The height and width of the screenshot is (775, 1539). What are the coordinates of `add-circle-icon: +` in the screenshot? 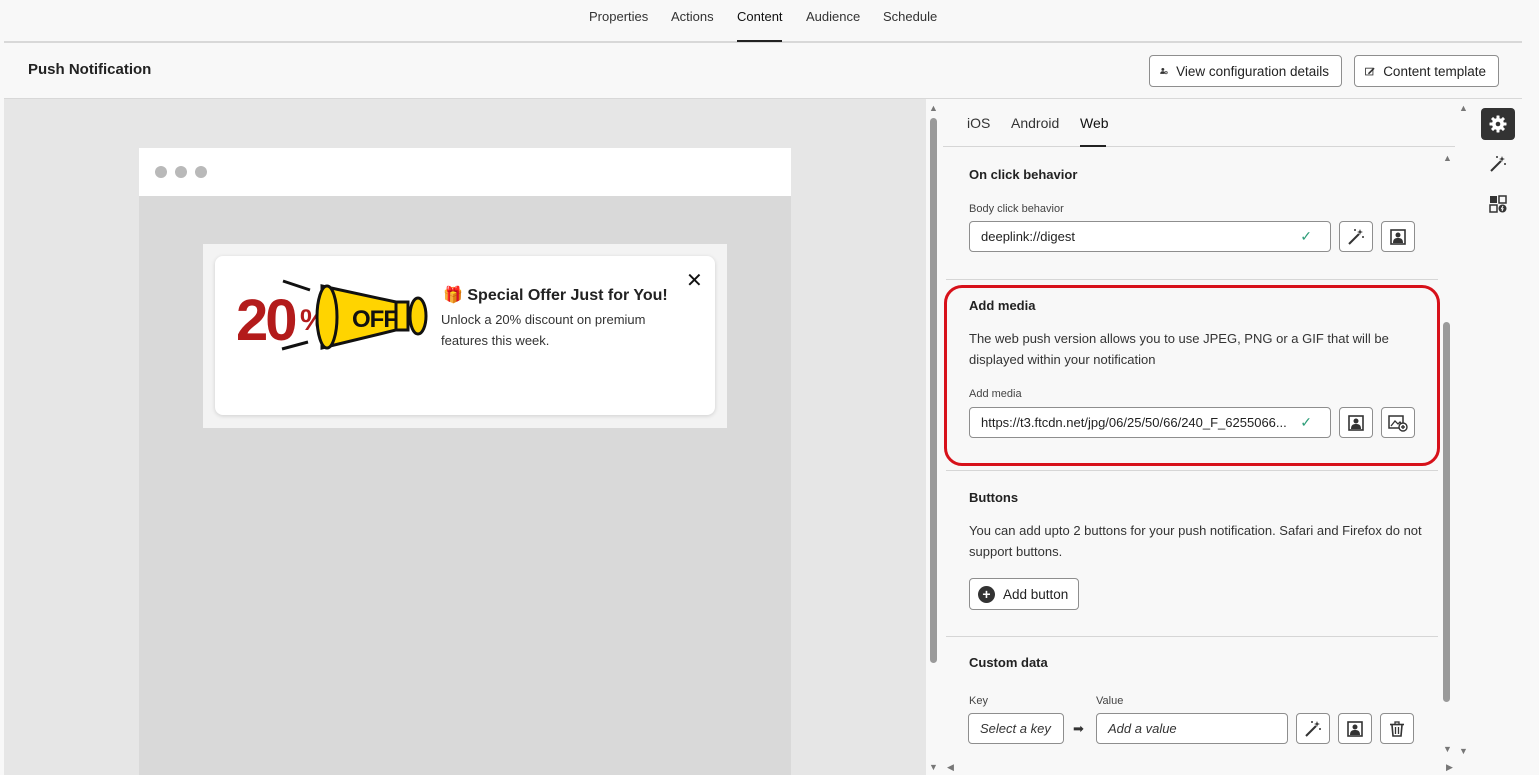 It's located at (986, 594).